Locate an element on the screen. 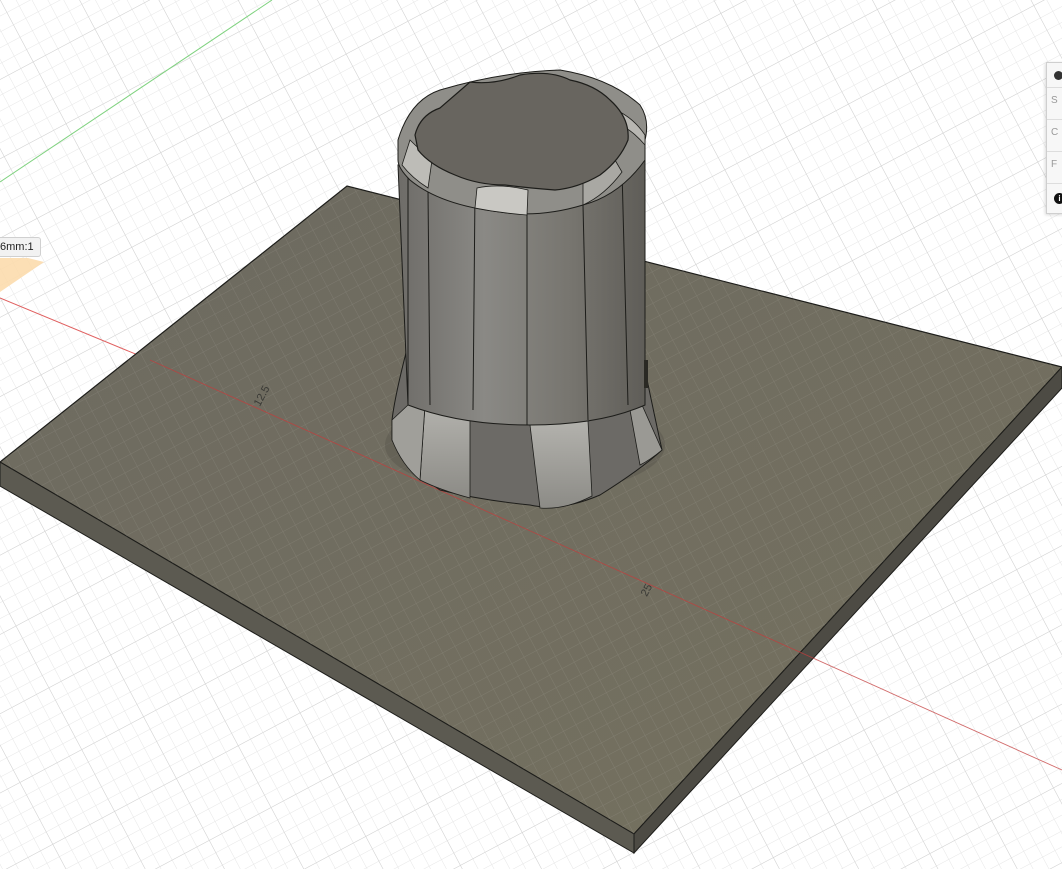 The width and height of the screenshot is (1062, 869). hidden-edge is located at coordinates (646, 374).